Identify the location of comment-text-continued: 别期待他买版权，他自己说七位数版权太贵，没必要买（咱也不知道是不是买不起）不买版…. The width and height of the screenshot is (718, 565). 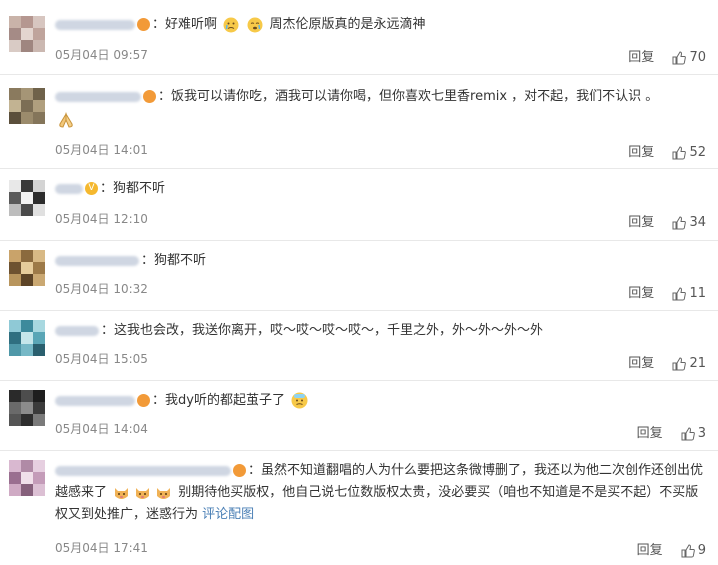
(377, 503).